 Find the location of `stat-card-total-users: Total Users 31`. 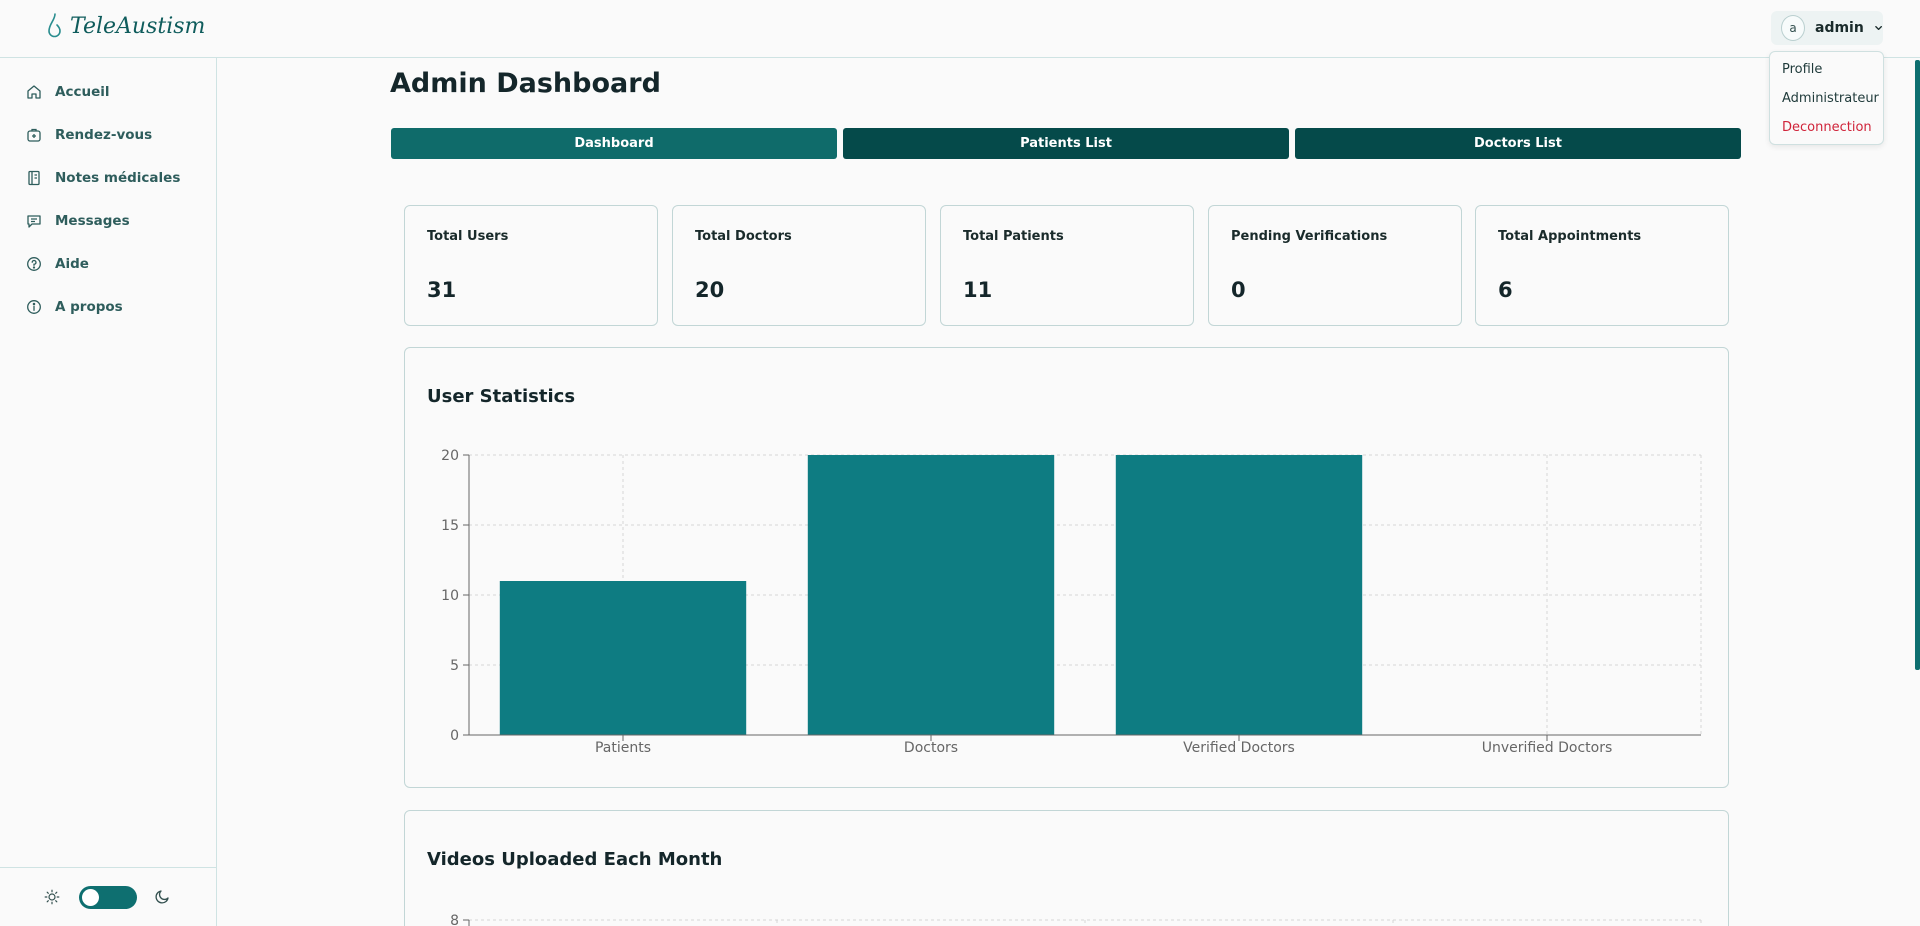

stat-card-total-users: Total Users 31 is located at coordinates (531, 265).